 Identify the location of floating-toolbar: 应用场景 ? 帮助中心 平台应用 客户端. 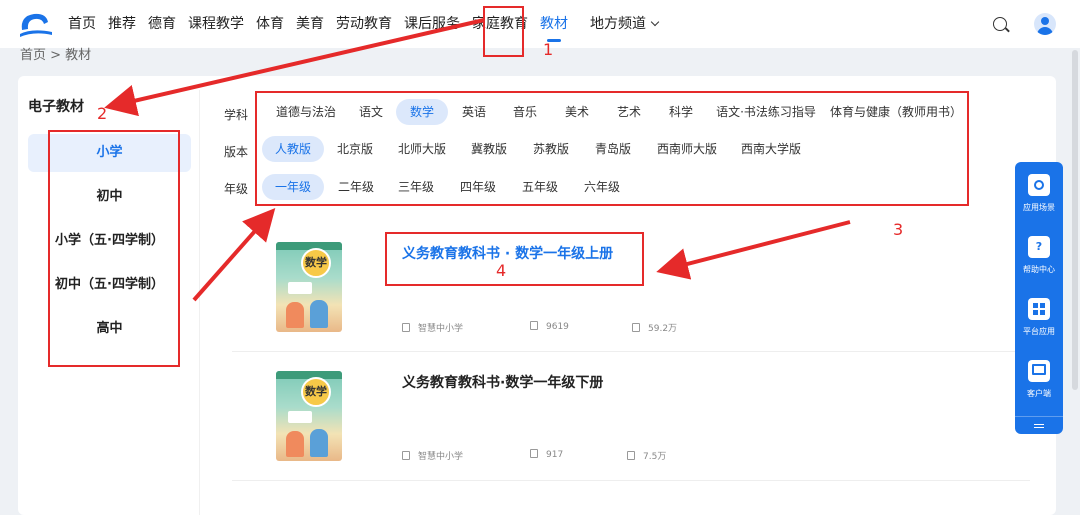
(1039, 298).